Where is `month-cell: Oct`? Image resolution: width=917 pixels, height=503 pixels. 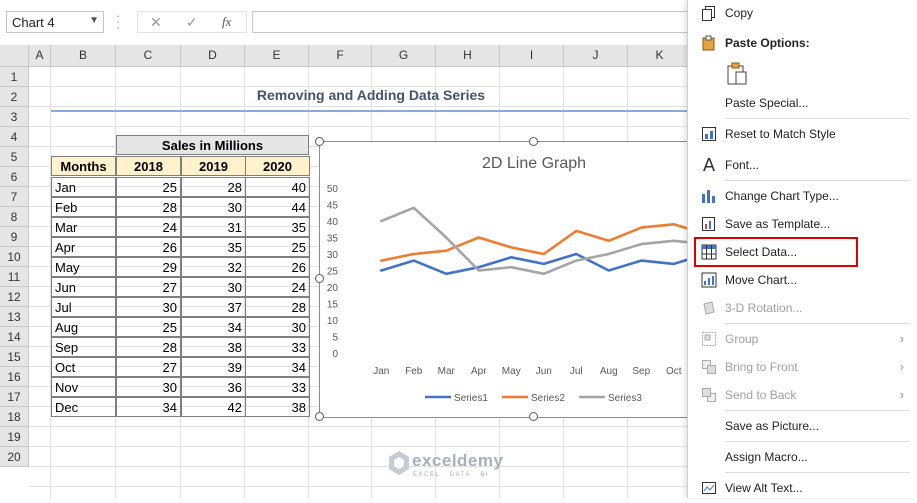 month-cell: Oct is located at coordinates (83, 367).